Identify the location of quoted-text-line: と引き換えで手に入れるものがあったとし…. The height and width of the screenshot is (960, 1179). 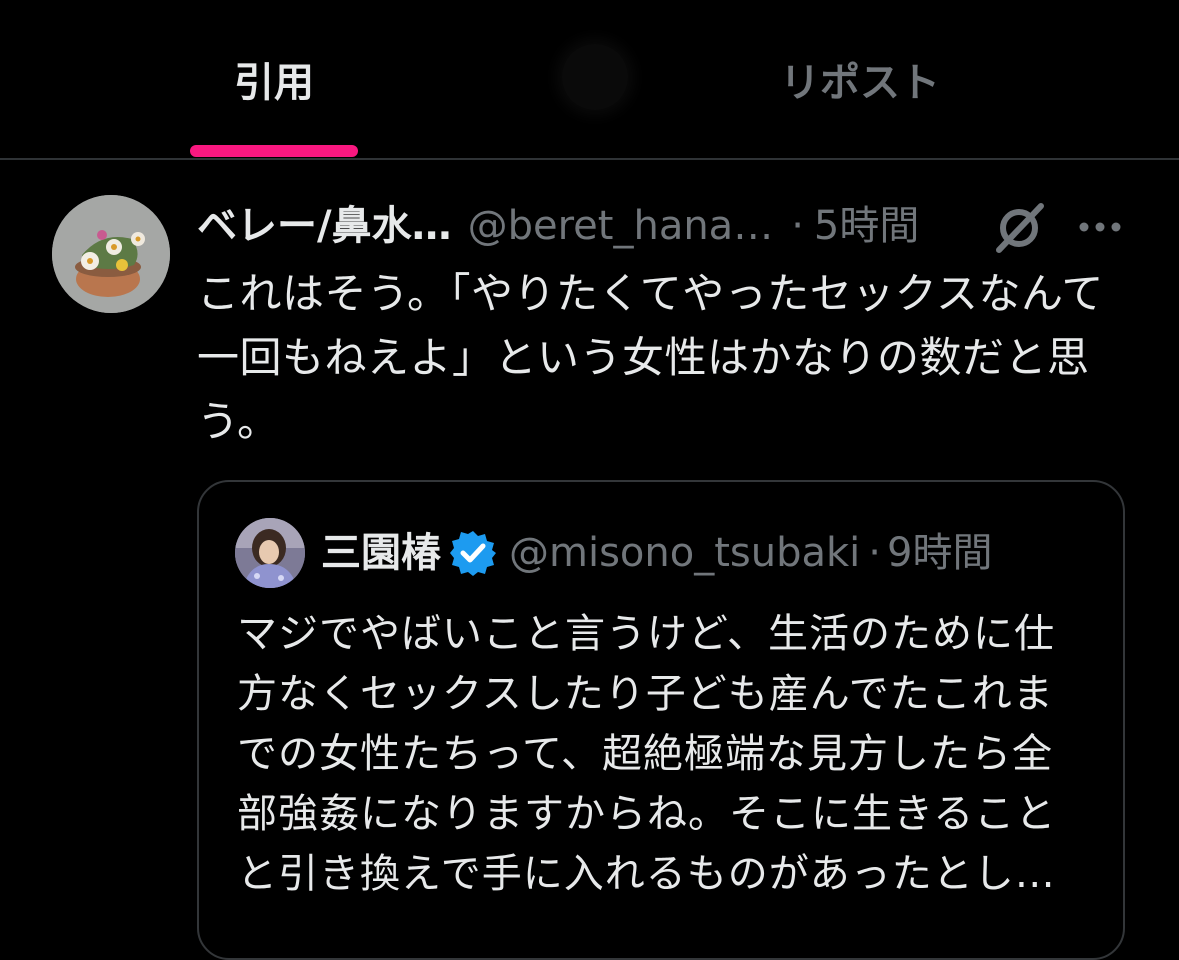
(646, 874).